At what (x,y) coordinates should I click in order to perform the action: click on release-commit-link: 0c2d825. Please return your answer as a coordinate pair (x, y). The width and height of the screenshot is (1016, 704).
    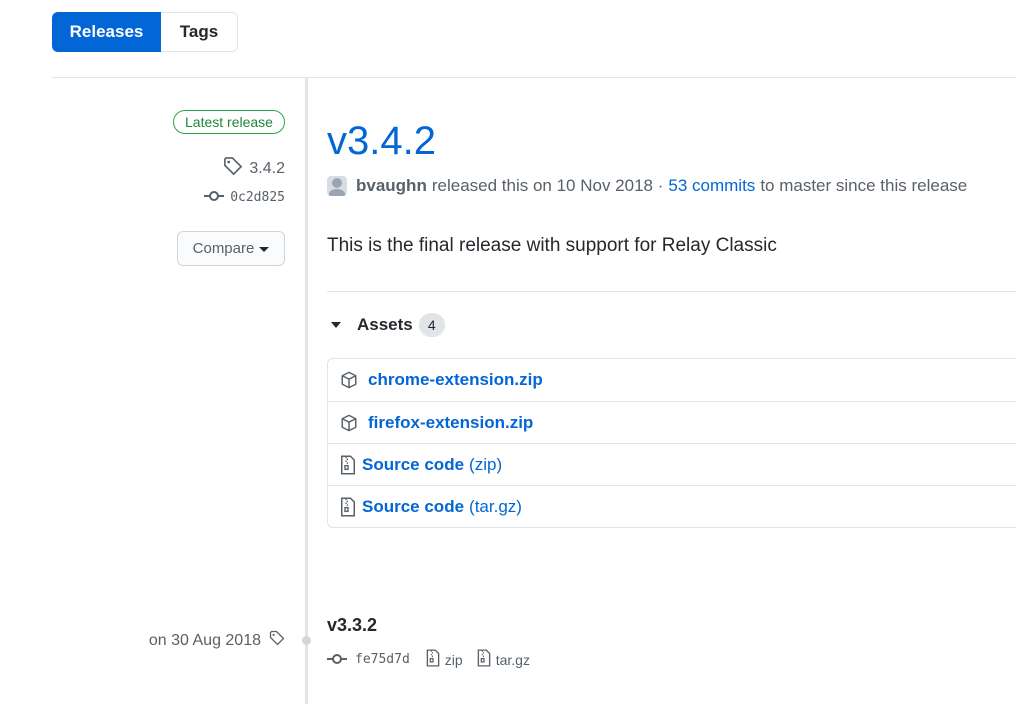
    Looking at the image, I should click on (244, 197).